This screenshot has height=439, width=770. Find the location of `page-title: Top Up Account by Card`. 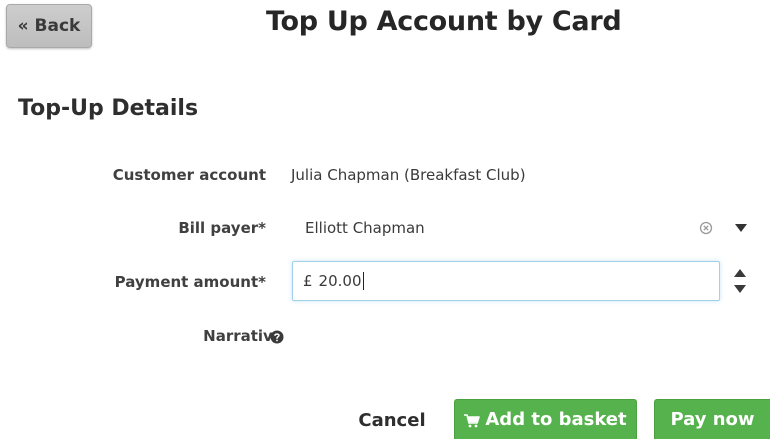

page-title: Top Up Account by Card is located at coordinates (444, 21).